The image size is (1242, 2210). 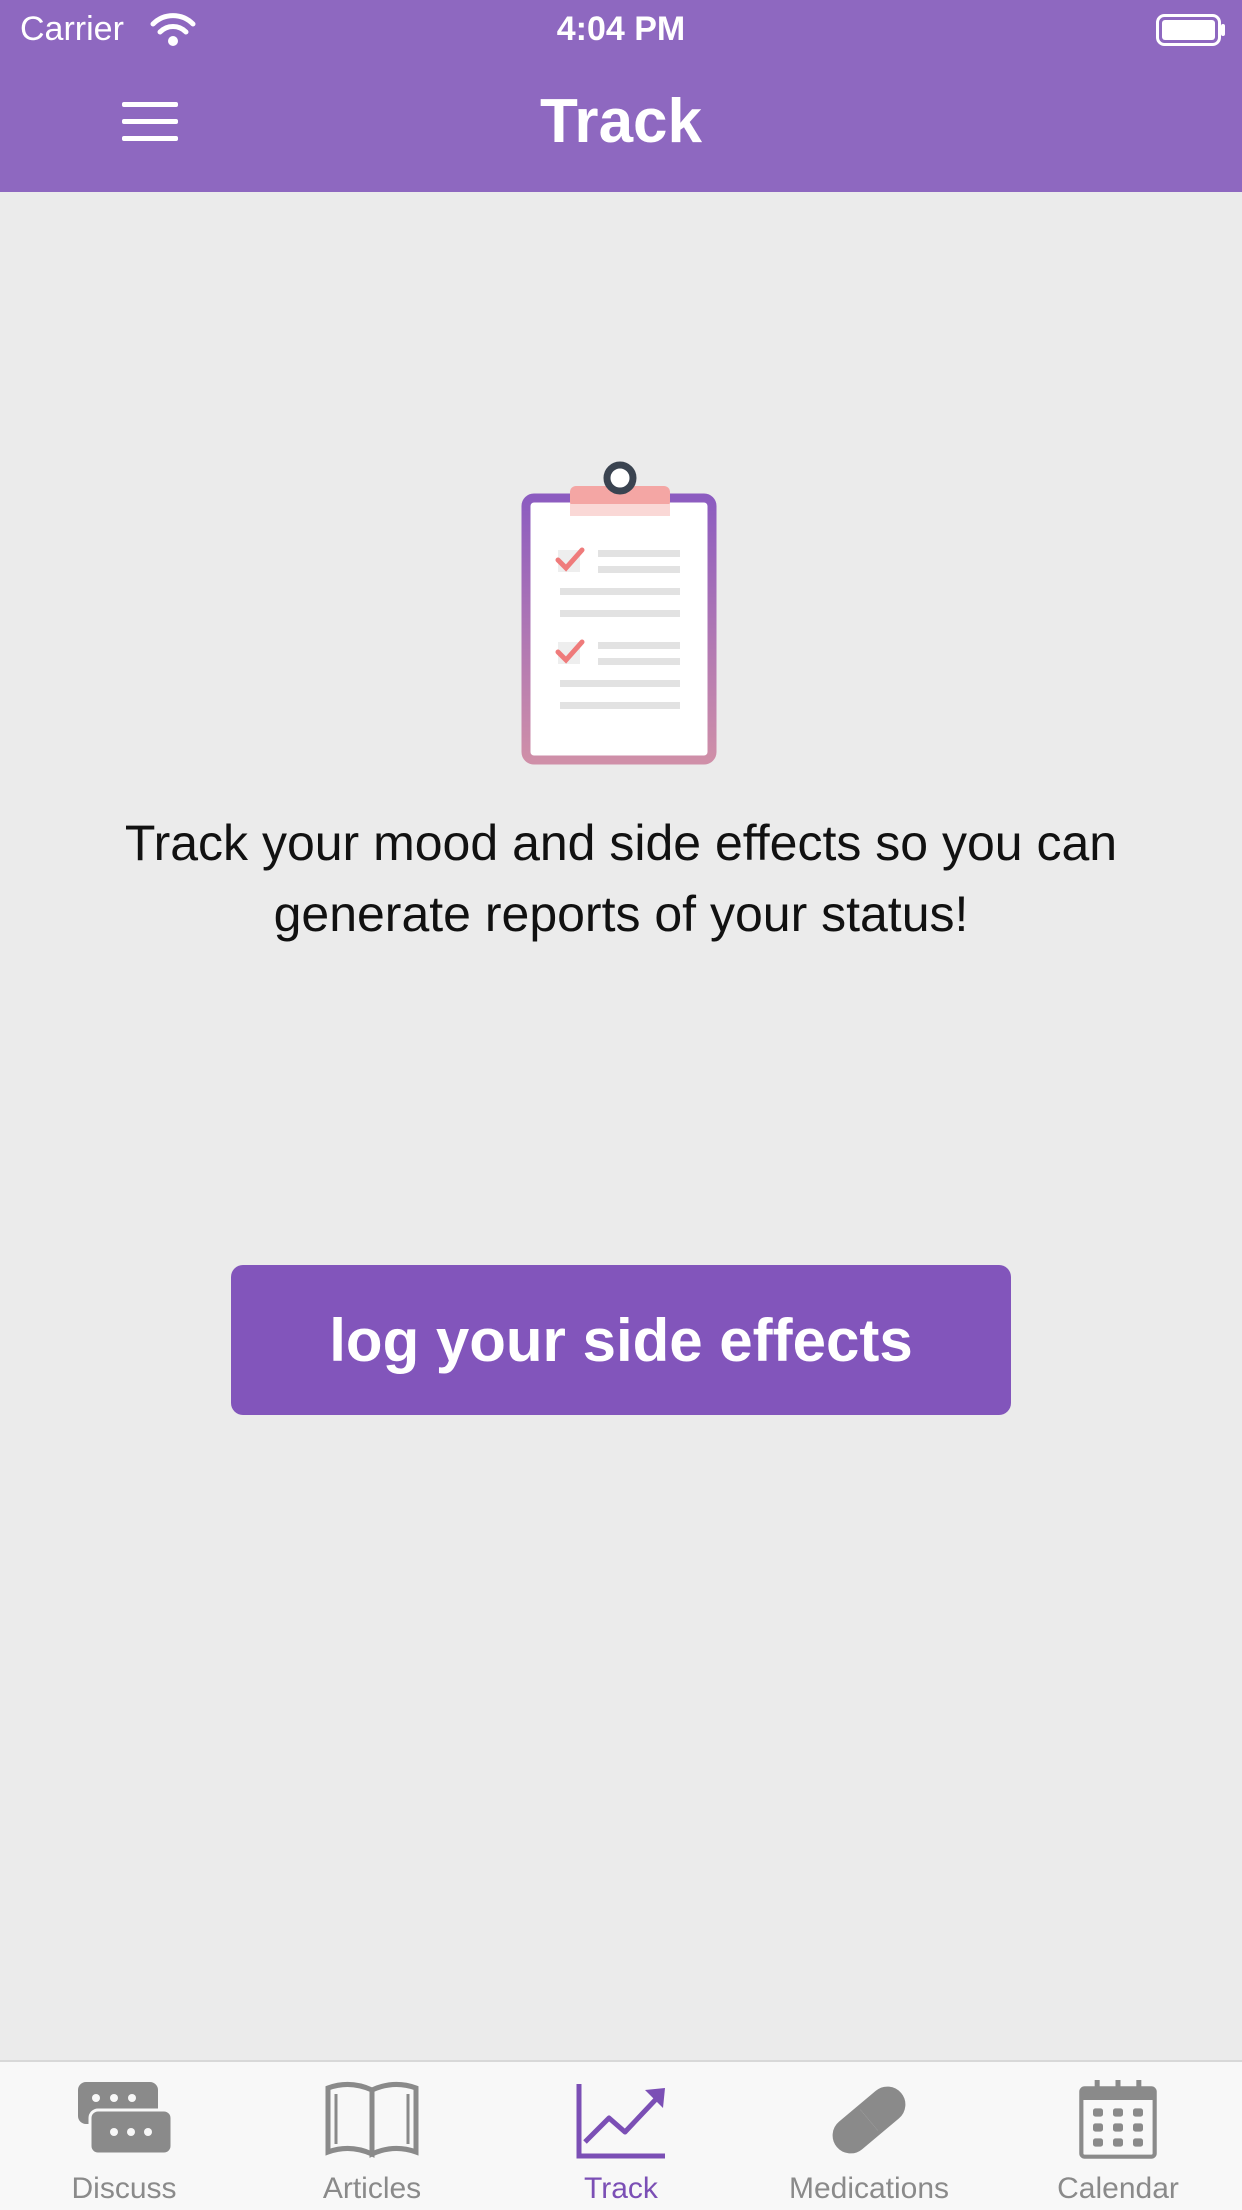 I want to click on tab-discuss: Discuss, so click(x=124, y=2136).